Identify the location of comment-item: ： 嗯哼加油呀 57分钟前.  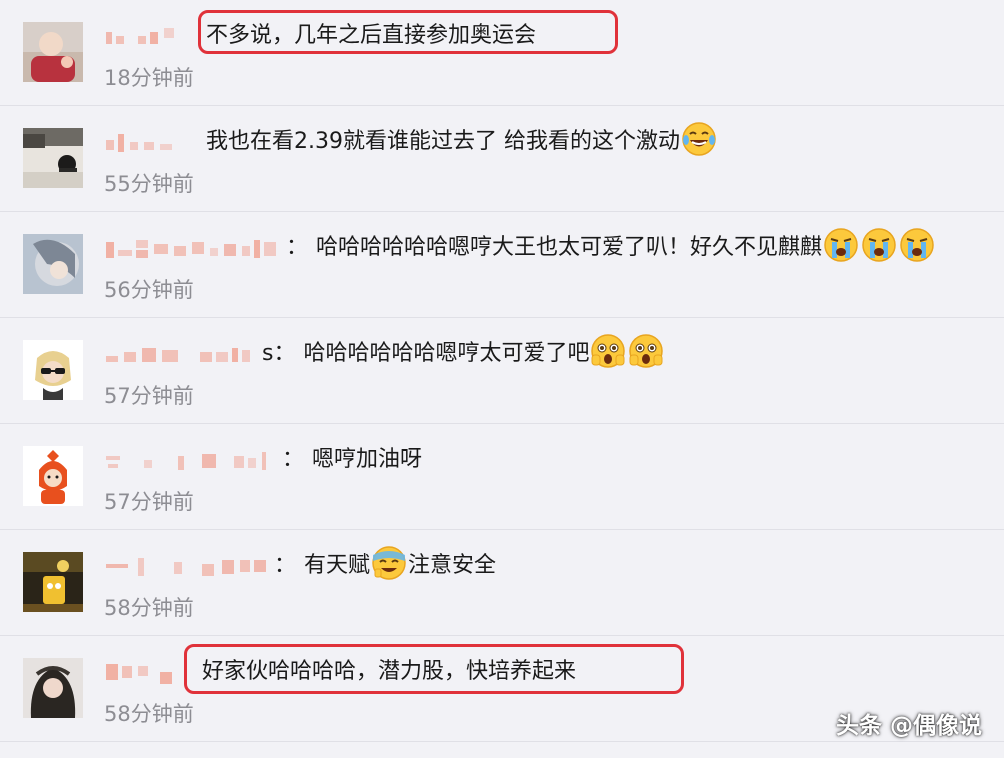
(502, 477).